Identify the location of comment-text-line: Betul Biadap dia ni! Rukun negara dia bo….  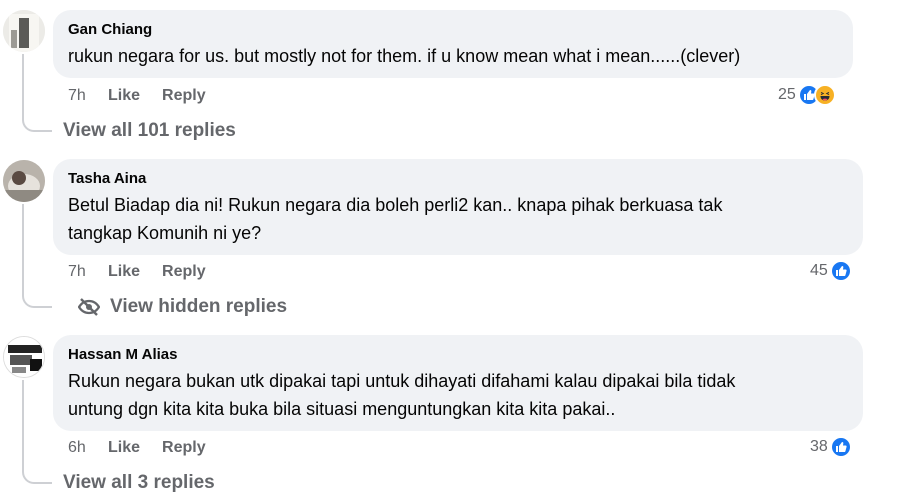
(395, 205).